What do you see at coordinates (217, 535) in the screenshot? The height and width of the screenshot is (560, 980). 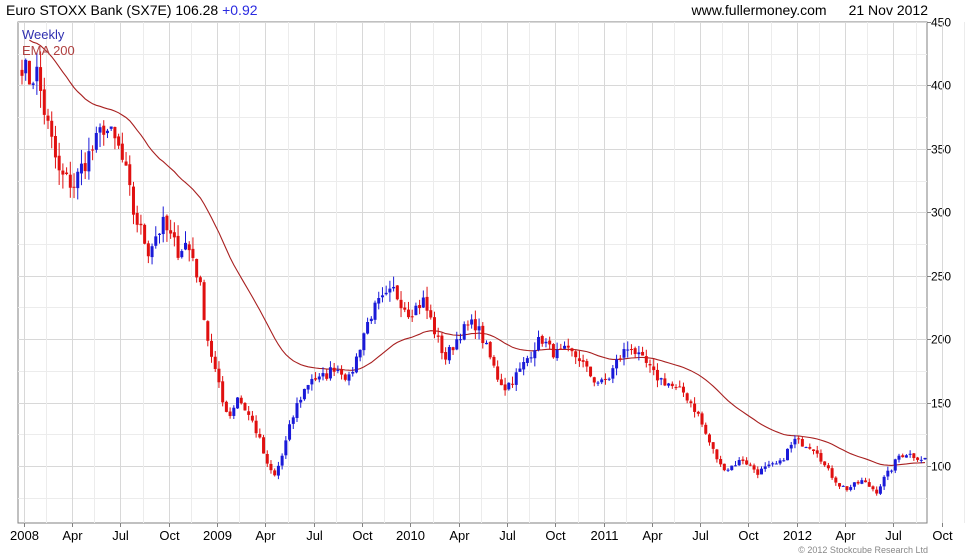 I see `x-tick-label: 2009` at bounding box center [217, 535].